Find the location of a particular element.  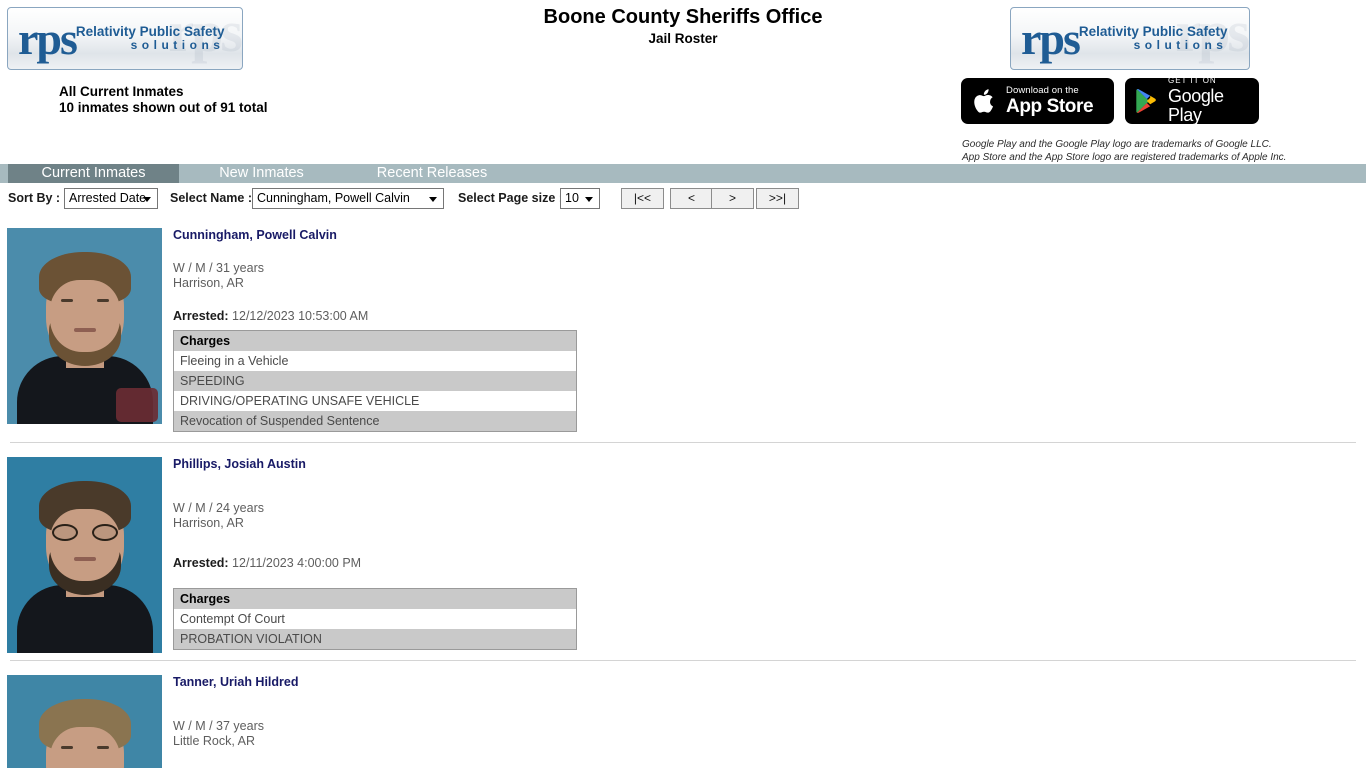

charge-description: Fleeing in a Vehicle is located at coordinates (375, 360).